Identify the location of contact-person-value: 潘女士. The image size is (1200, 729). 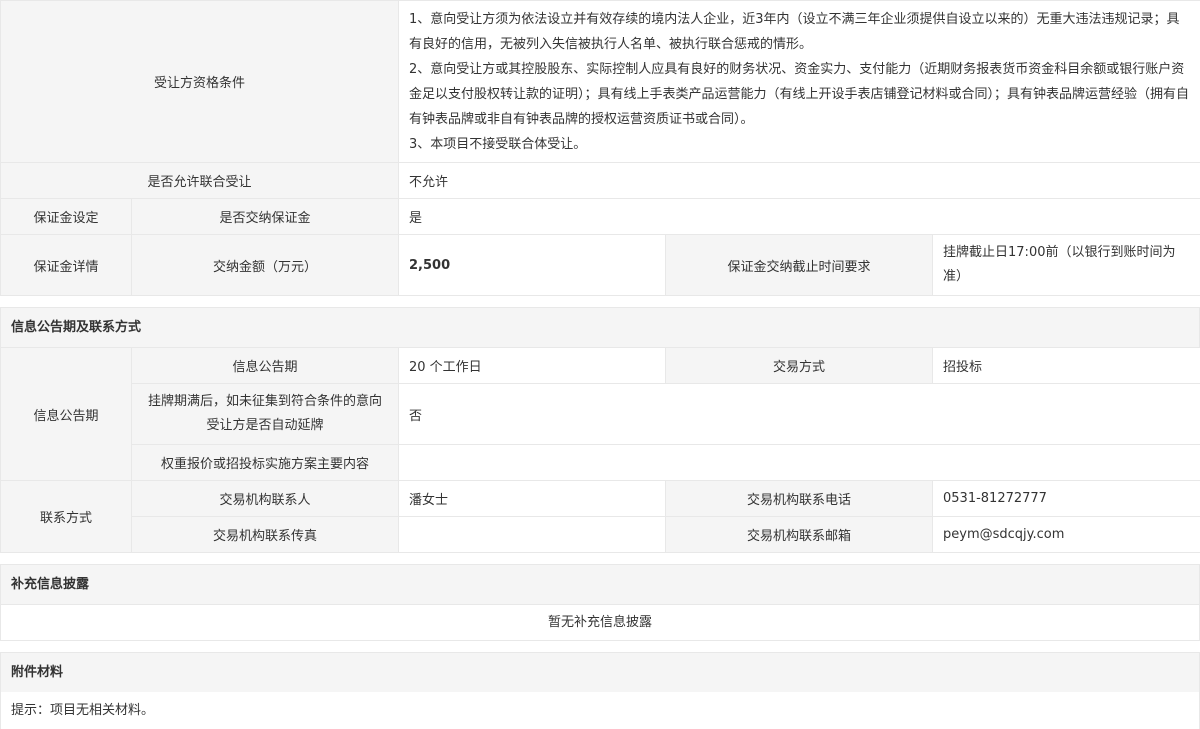
(532, 498).